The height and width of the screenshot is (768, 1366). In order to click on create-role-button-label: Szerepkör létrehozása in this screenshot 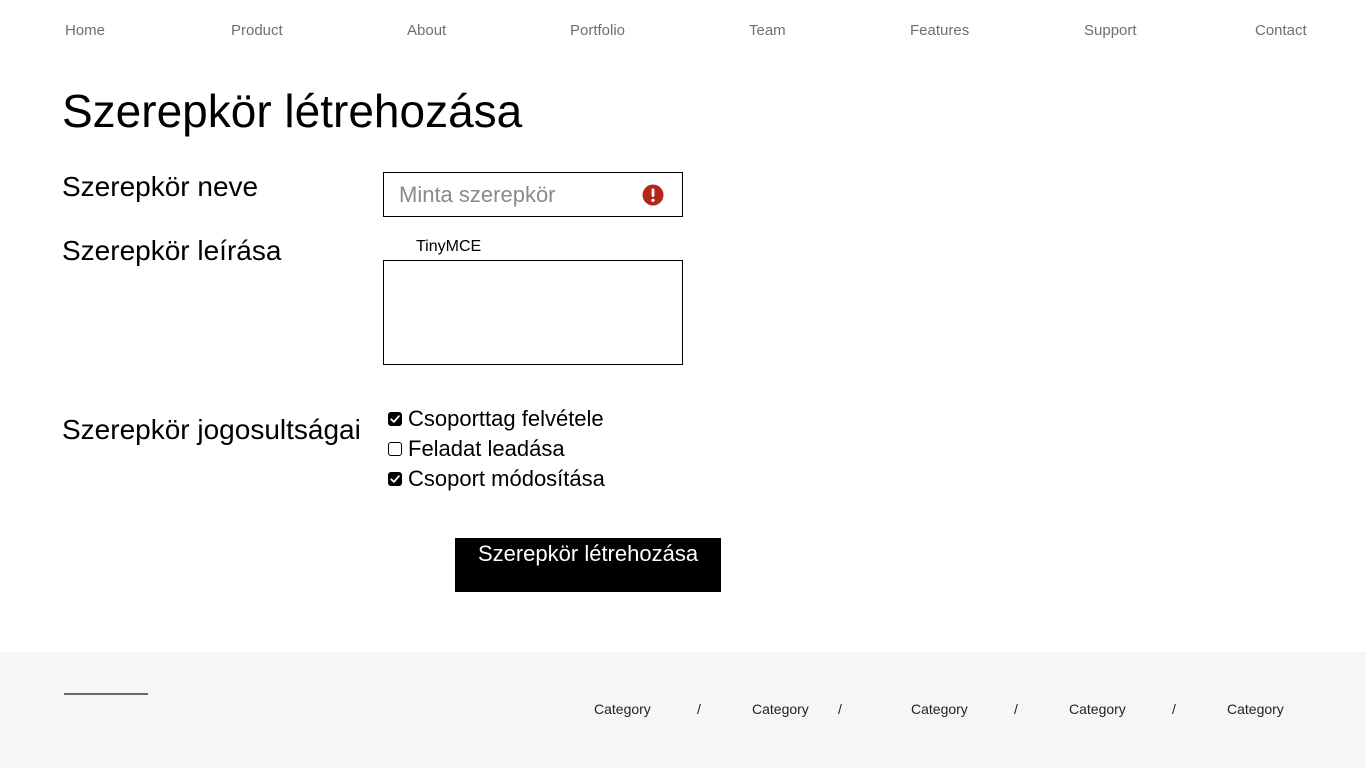, I will do `click(588, 553)`.